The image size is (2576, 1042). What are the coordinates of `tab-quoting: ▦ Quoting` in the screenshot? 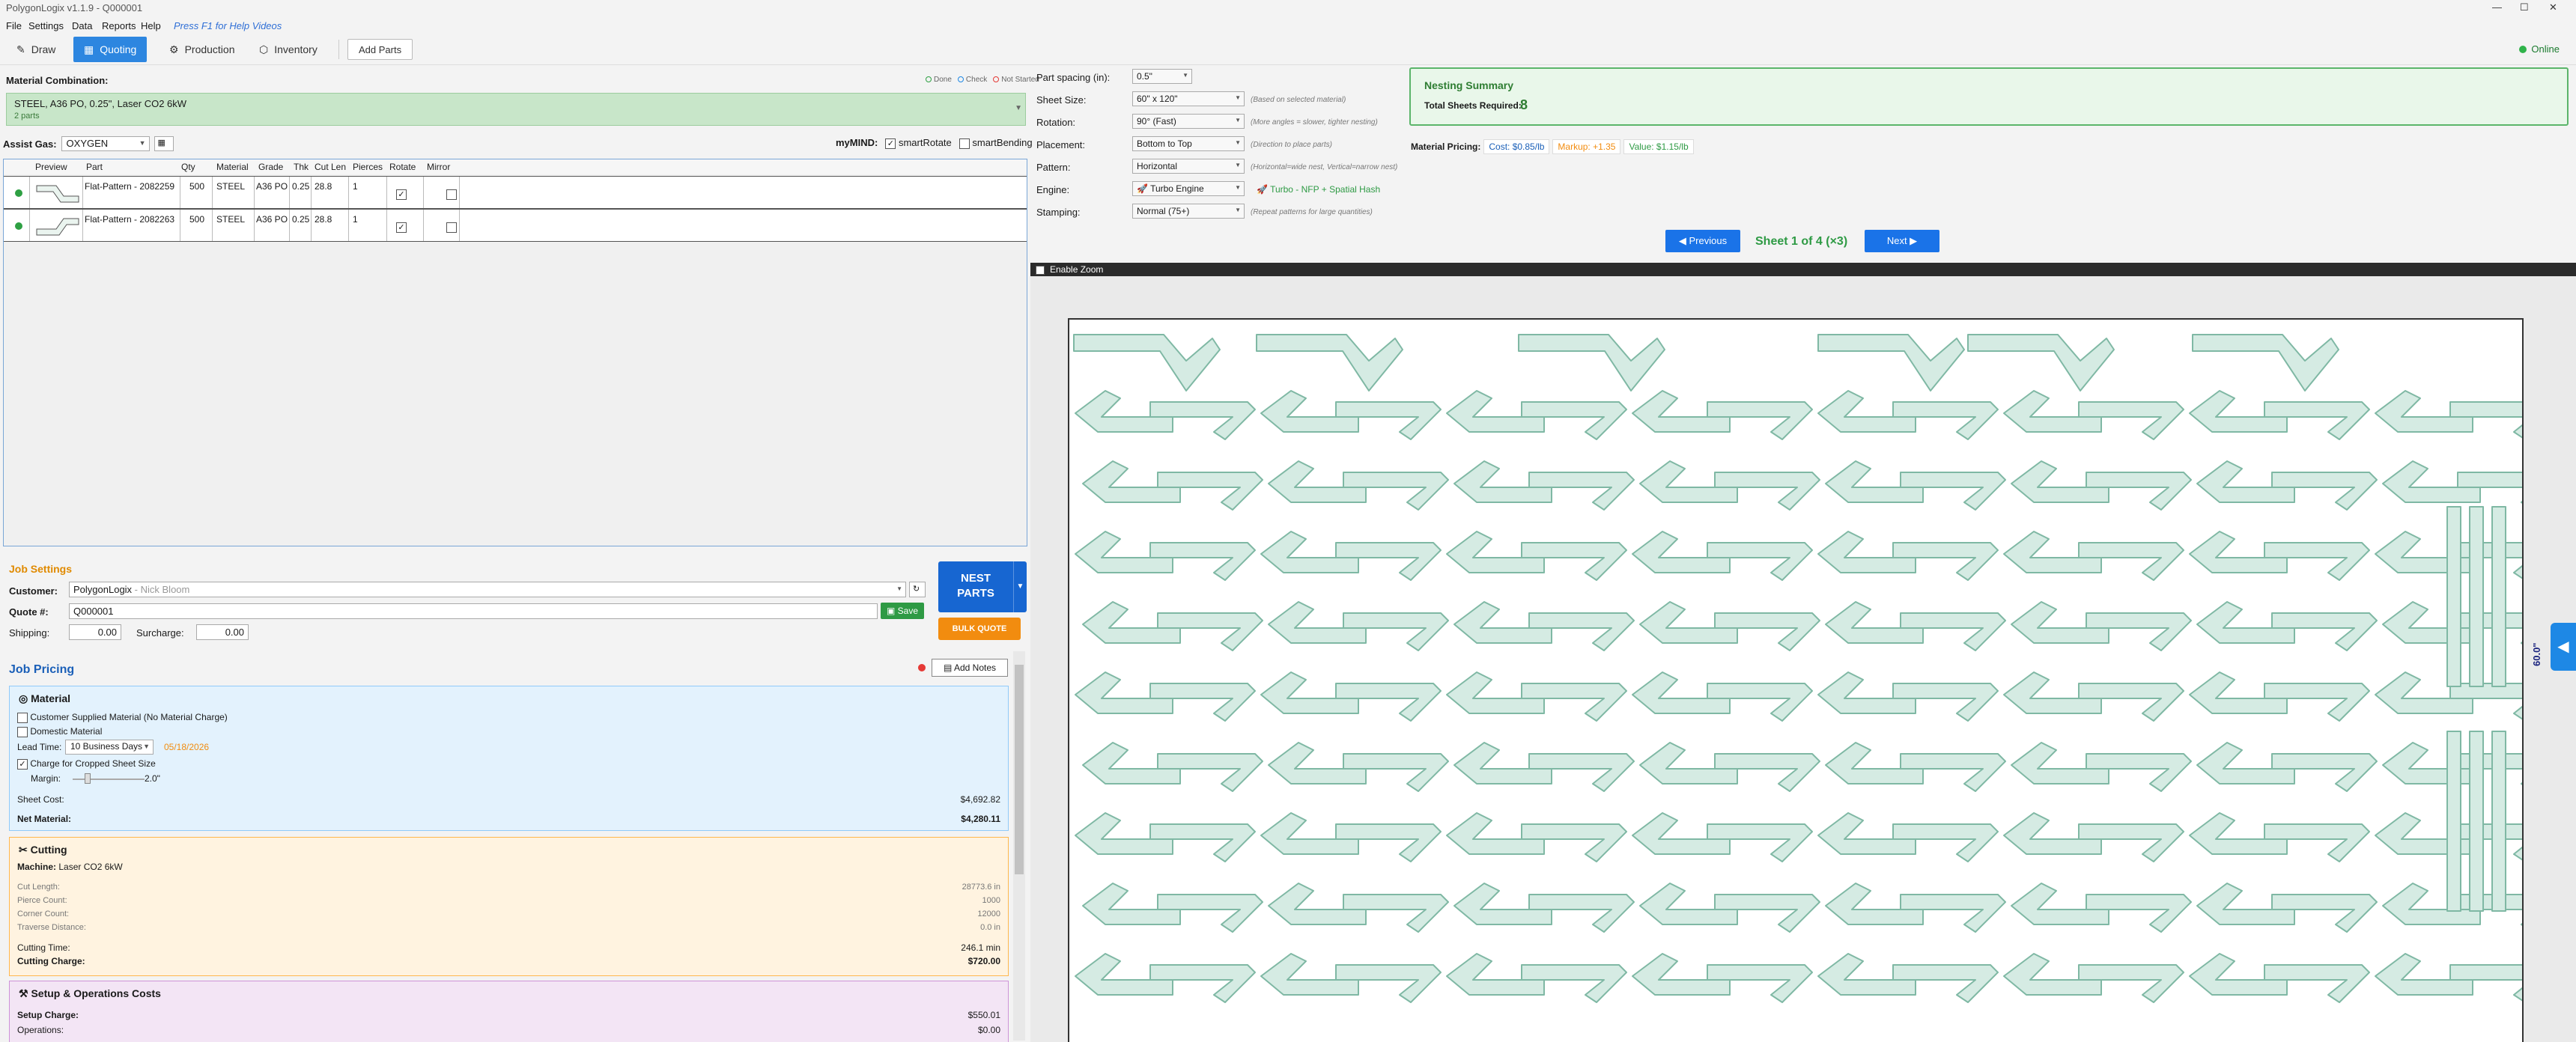 It's located at (110, 49).